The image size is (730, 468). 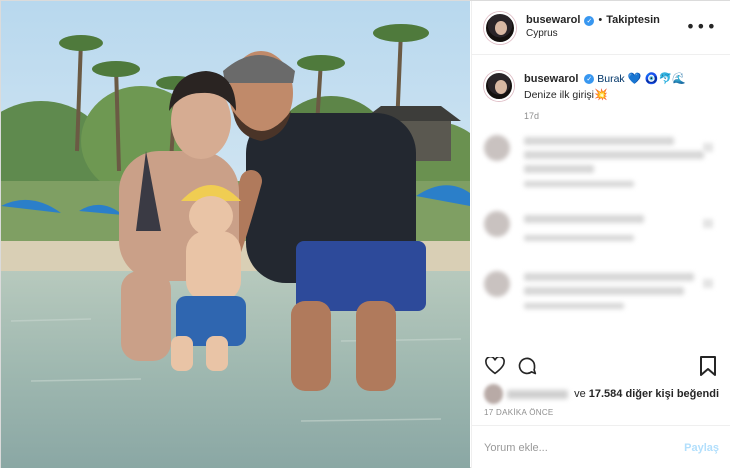 I want to click on bookmark-outline-icon, so click(x=708, y=366).